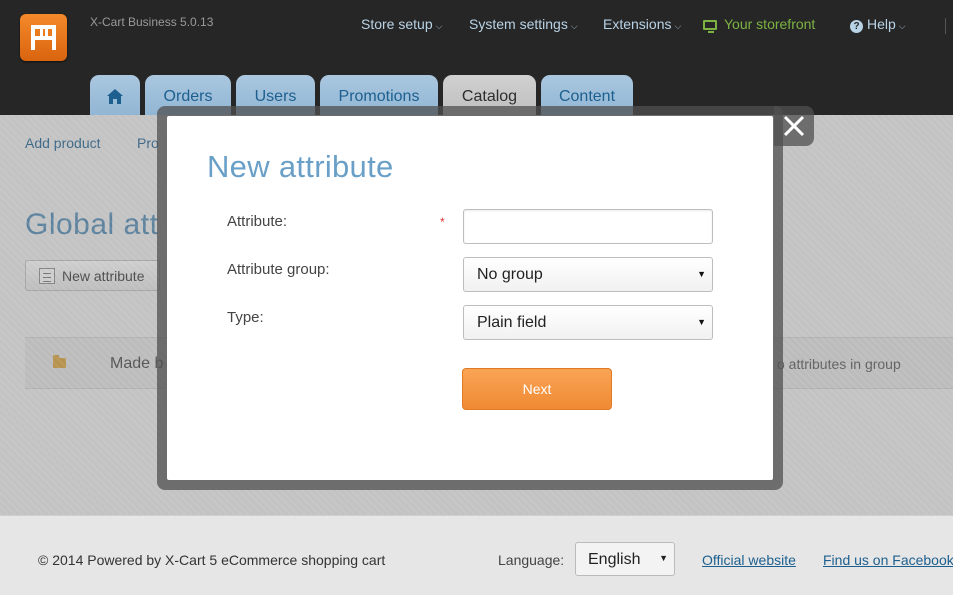 The width and height of the screenshot is (953, 595). I want to click on type-select: Plain field ▼, so click(588, 322).